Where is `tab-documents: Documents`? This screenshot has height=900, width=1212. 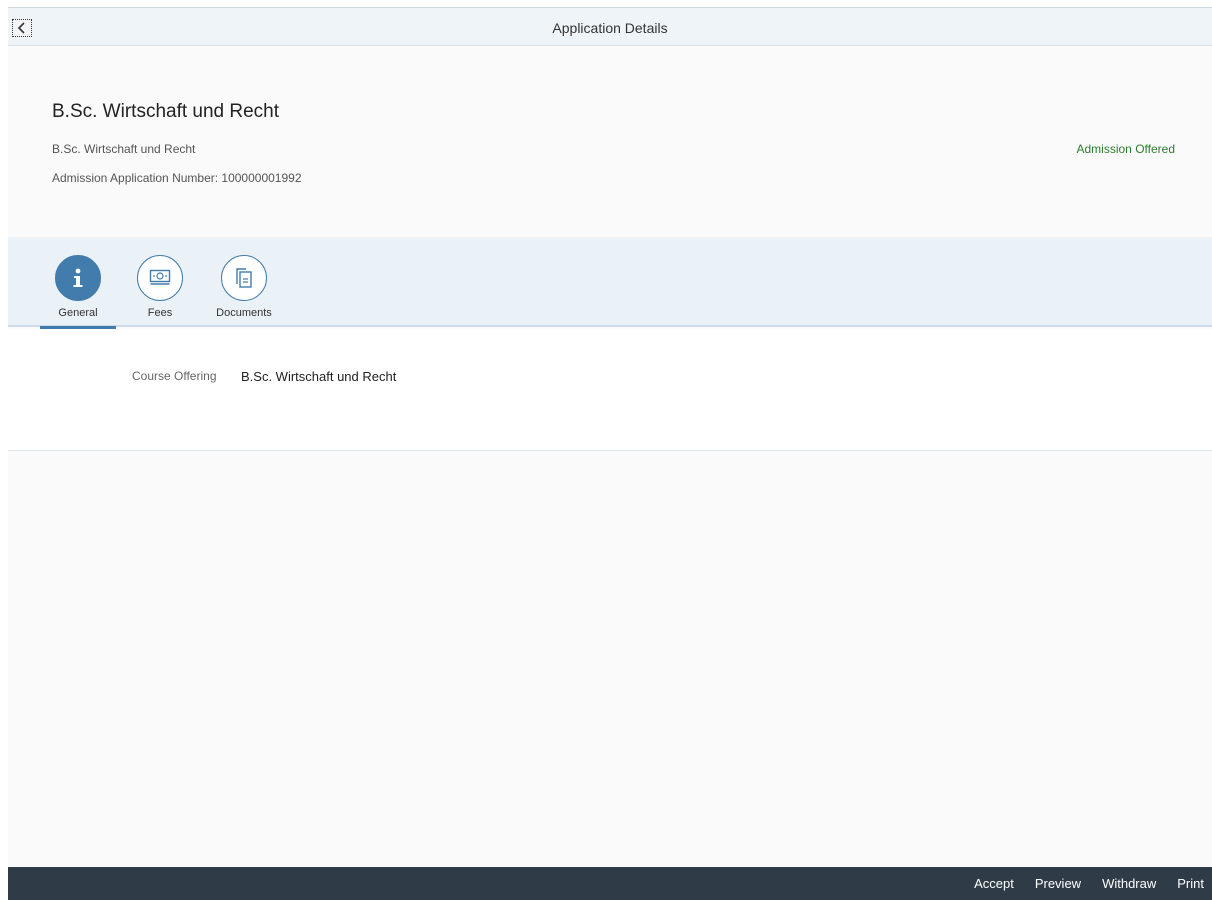
tab-documents: Documents is located at coordinates (244, 291).